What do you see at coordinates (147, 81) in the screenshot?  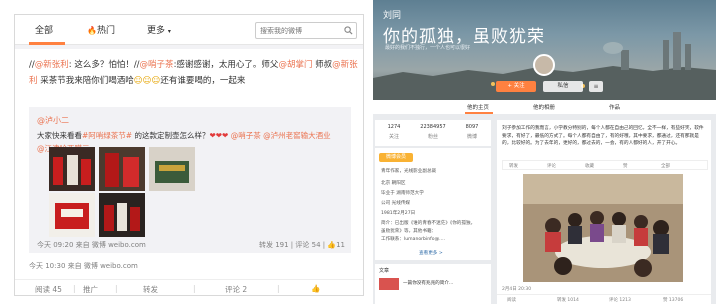 I see `smile-emoji-icon: ☺☺☺` at bounding box center [147, 81].